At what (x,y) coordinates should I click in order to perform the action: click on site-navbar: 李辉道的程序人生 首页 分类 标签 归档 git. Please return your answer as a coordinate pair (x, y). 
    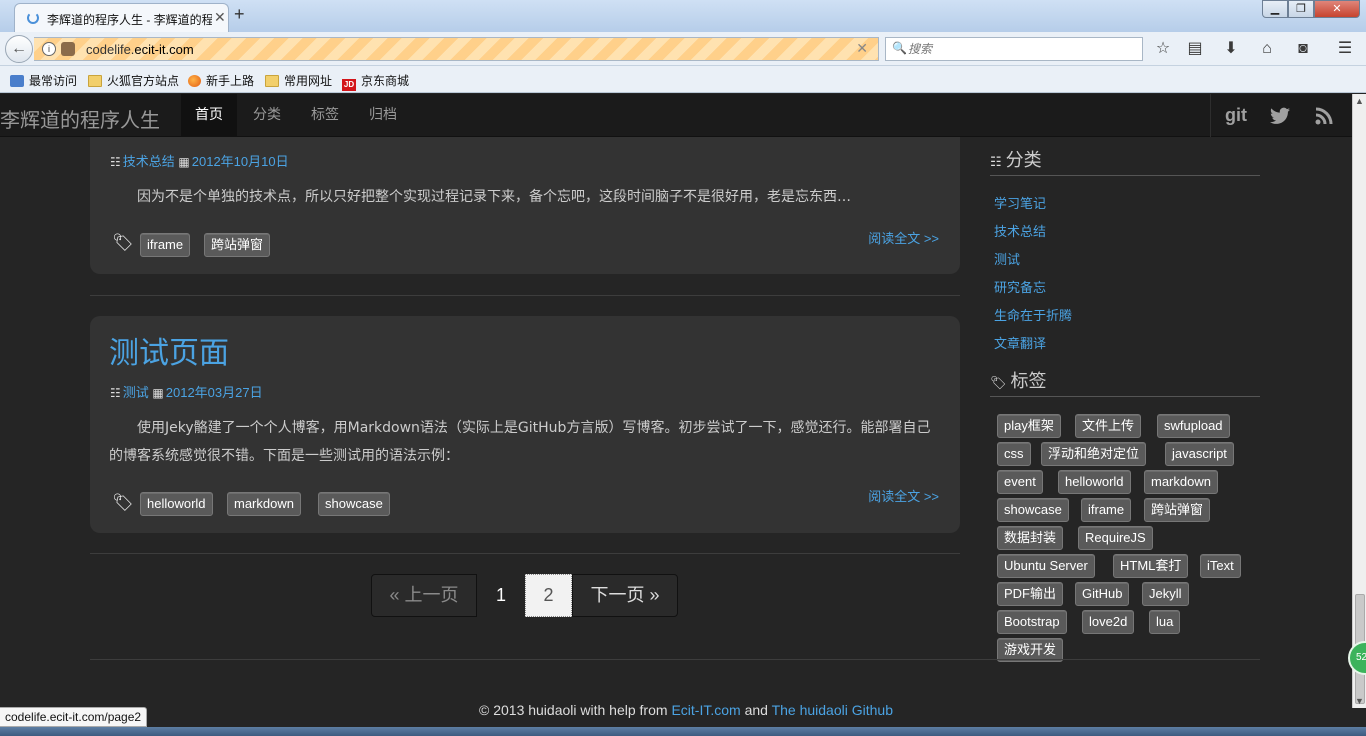
    Looking at the image, I should click on (676, 115).